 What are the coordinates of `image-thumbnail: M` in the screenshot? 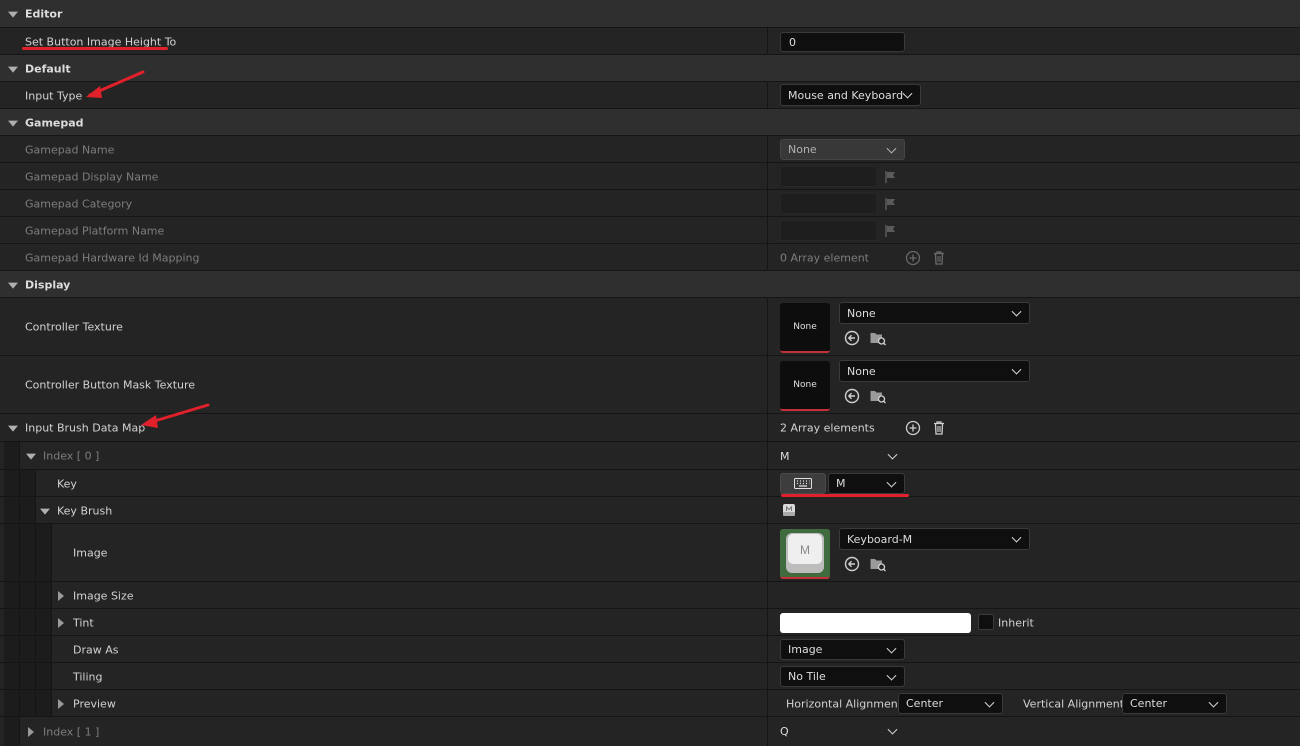 It's located at (805, 554).